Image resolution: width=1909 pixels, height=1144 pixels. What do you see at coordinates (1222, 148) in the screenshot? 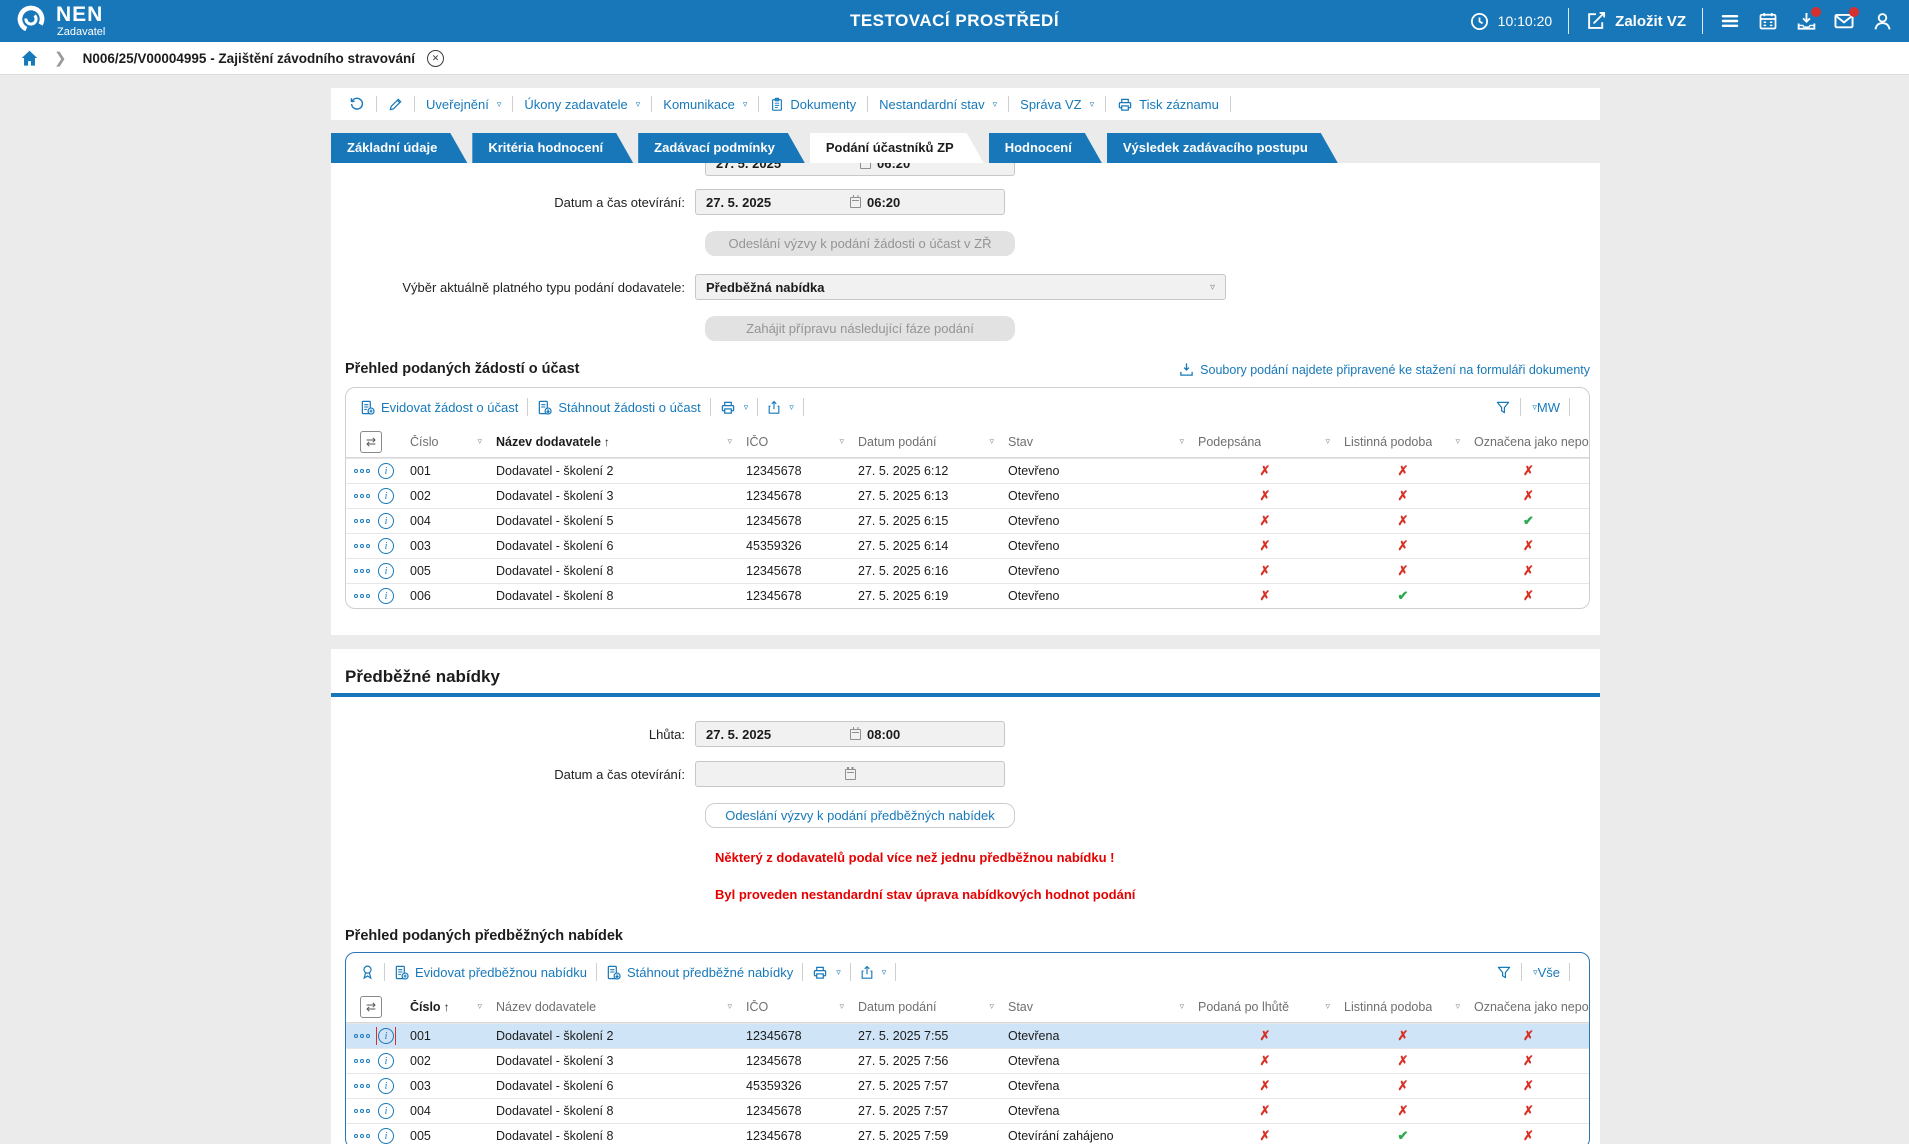
I see `tab-vysledek: Výsledek zadávacího postupu` at bounding box center [1222, 148].